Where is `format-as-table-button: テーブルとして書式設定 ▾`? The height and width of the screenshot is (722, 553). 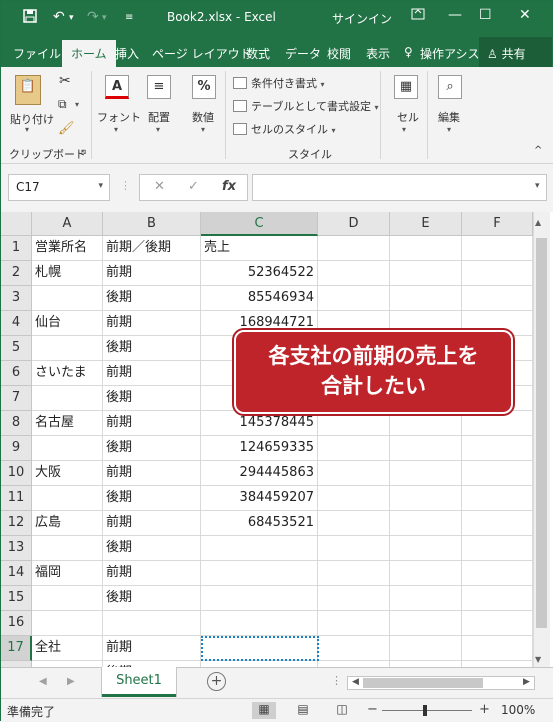 format-as-table-button: テーブルとして書式設定 ▾ is located at coordinates (306, 106).